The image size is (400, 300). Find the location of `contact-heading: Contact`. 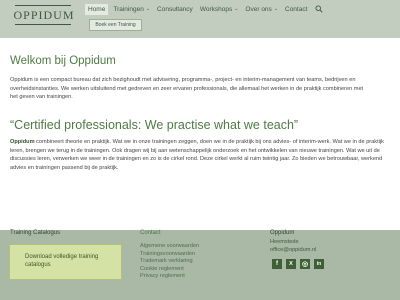

contact-heading: Contact is located at coordinates (150, 233).